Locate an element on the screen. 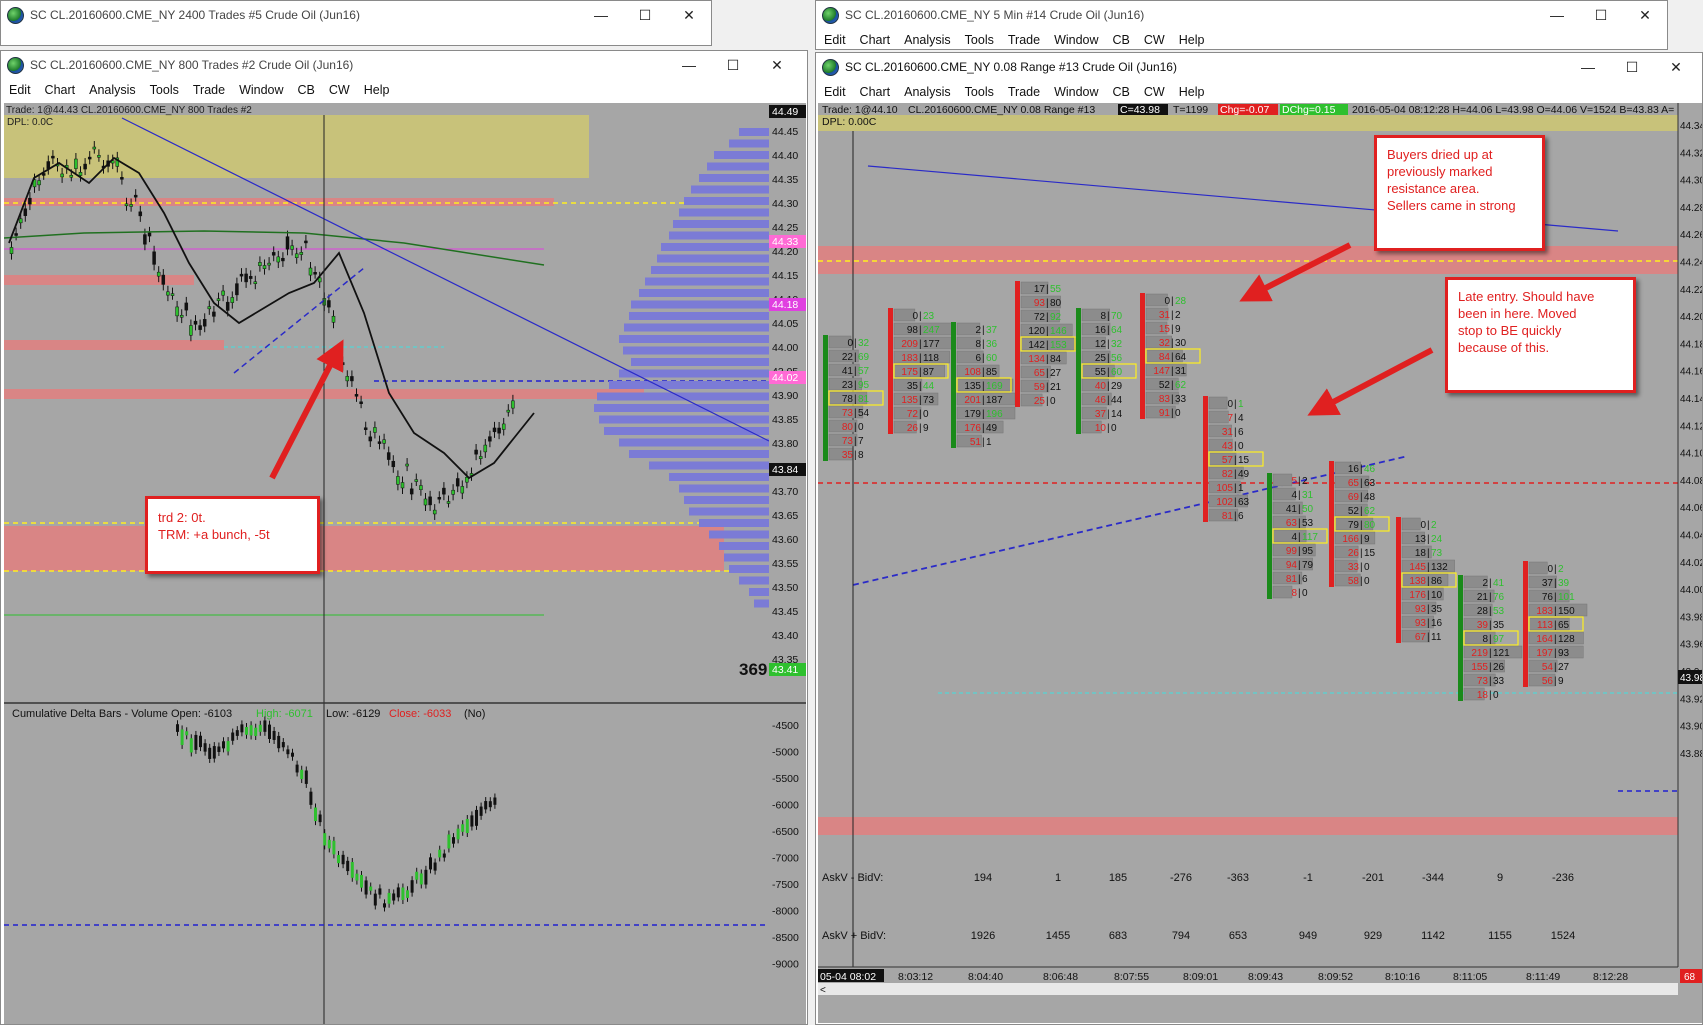 The height and width of the screenshot is (1025, 1703). footprint-ask: 64 is located at coordinates (1117, 330).